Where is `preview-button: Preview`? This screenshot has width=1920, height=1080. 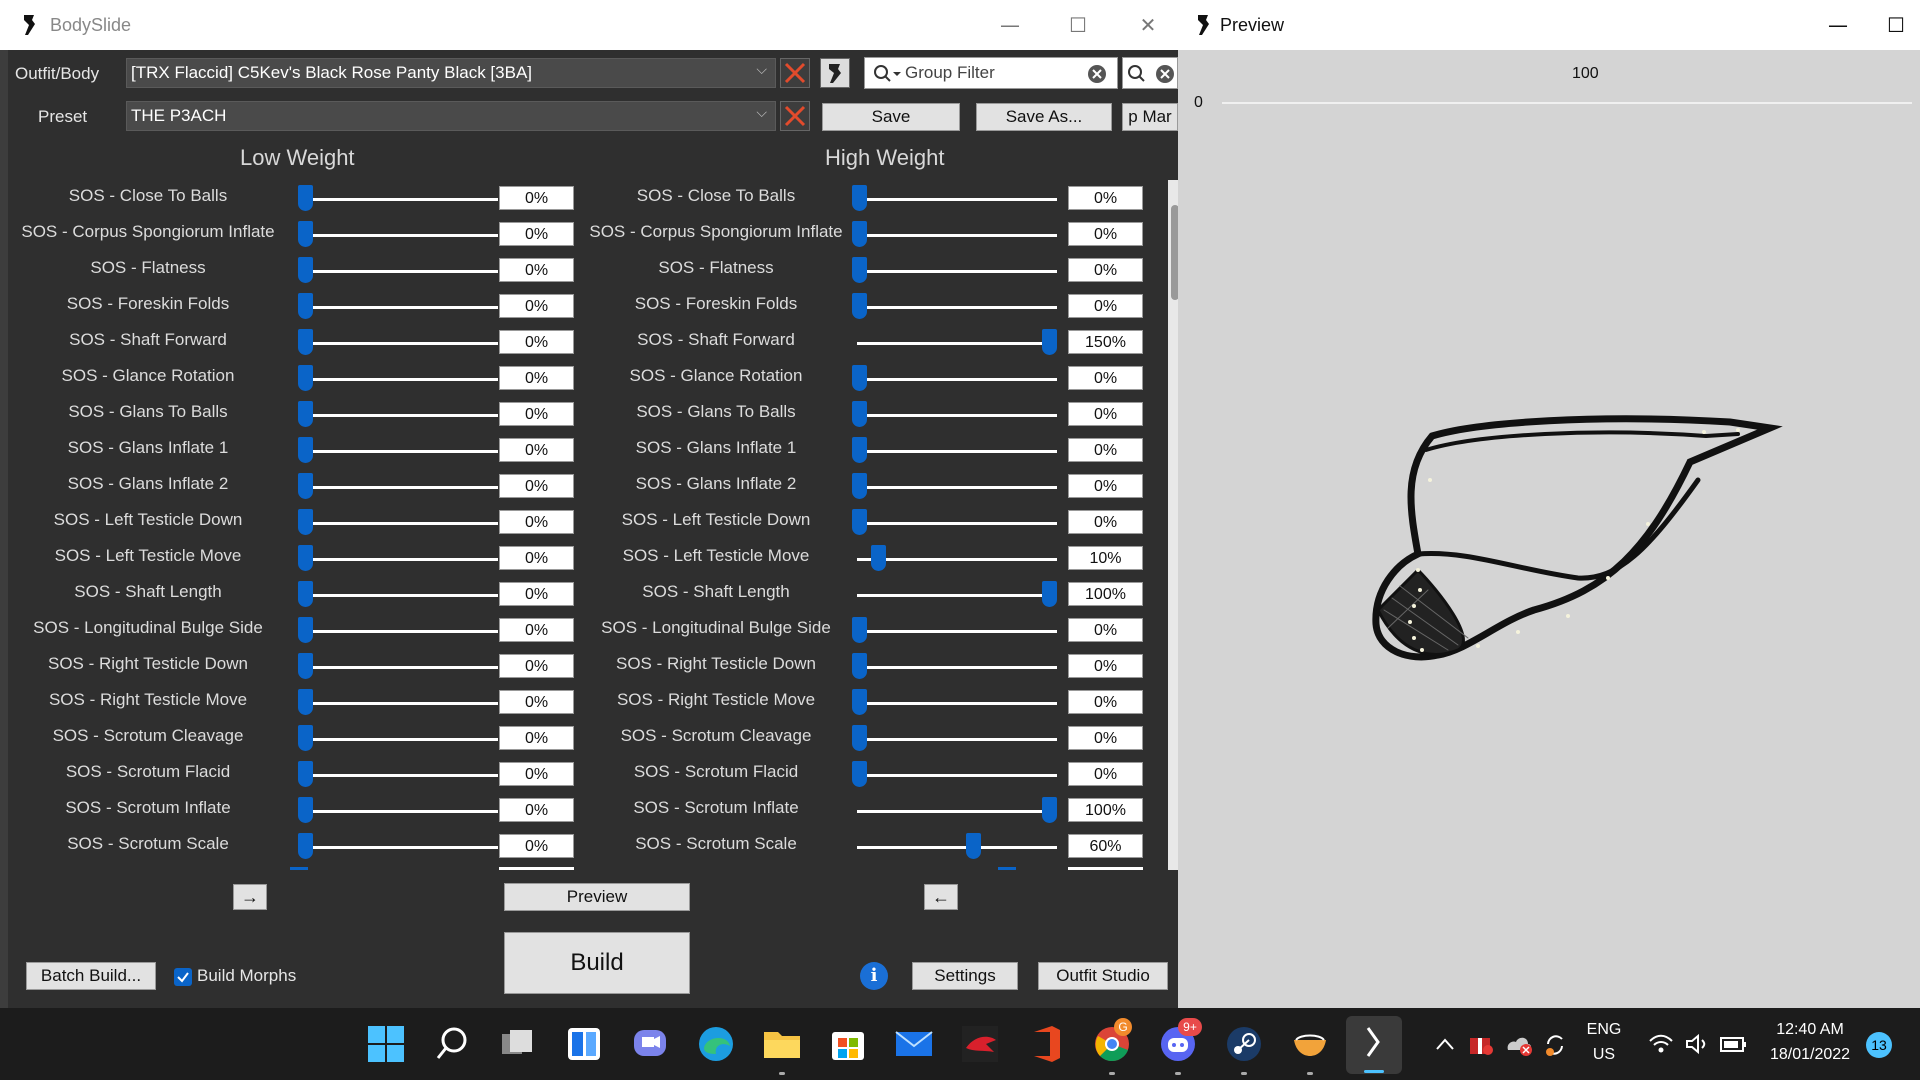
preview-button: Preview is located at coordinates (597, 897).